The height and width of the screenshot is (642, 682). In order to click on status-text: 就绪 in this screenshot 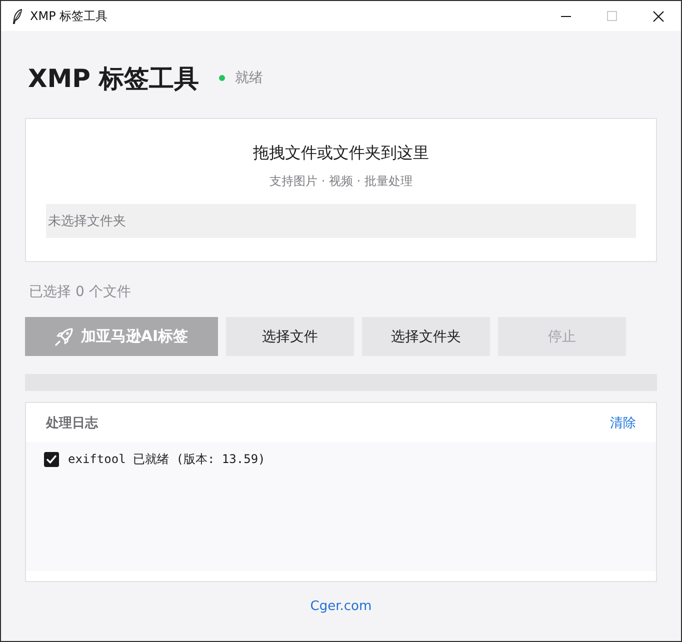, I will do `click(249, 78)`.